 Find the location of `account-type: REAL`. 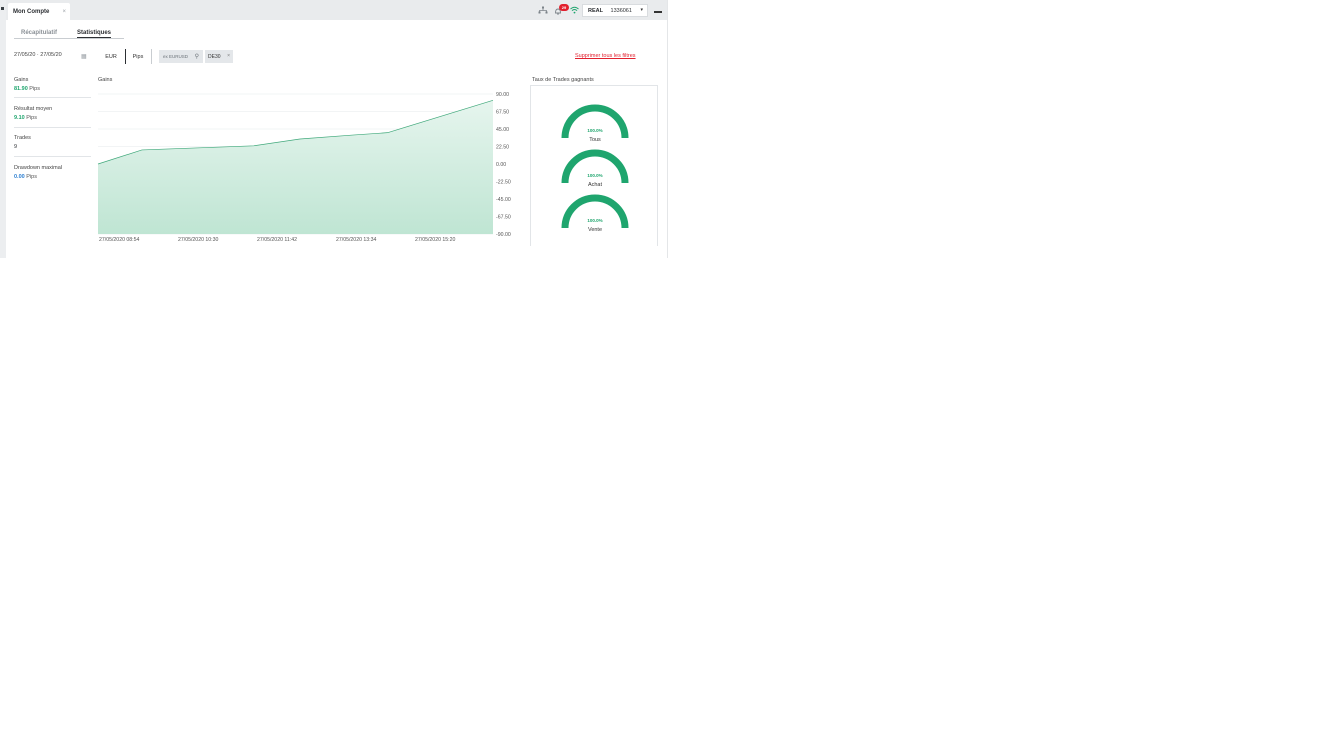

account-type: REAL is located at coordinates (595, 11).